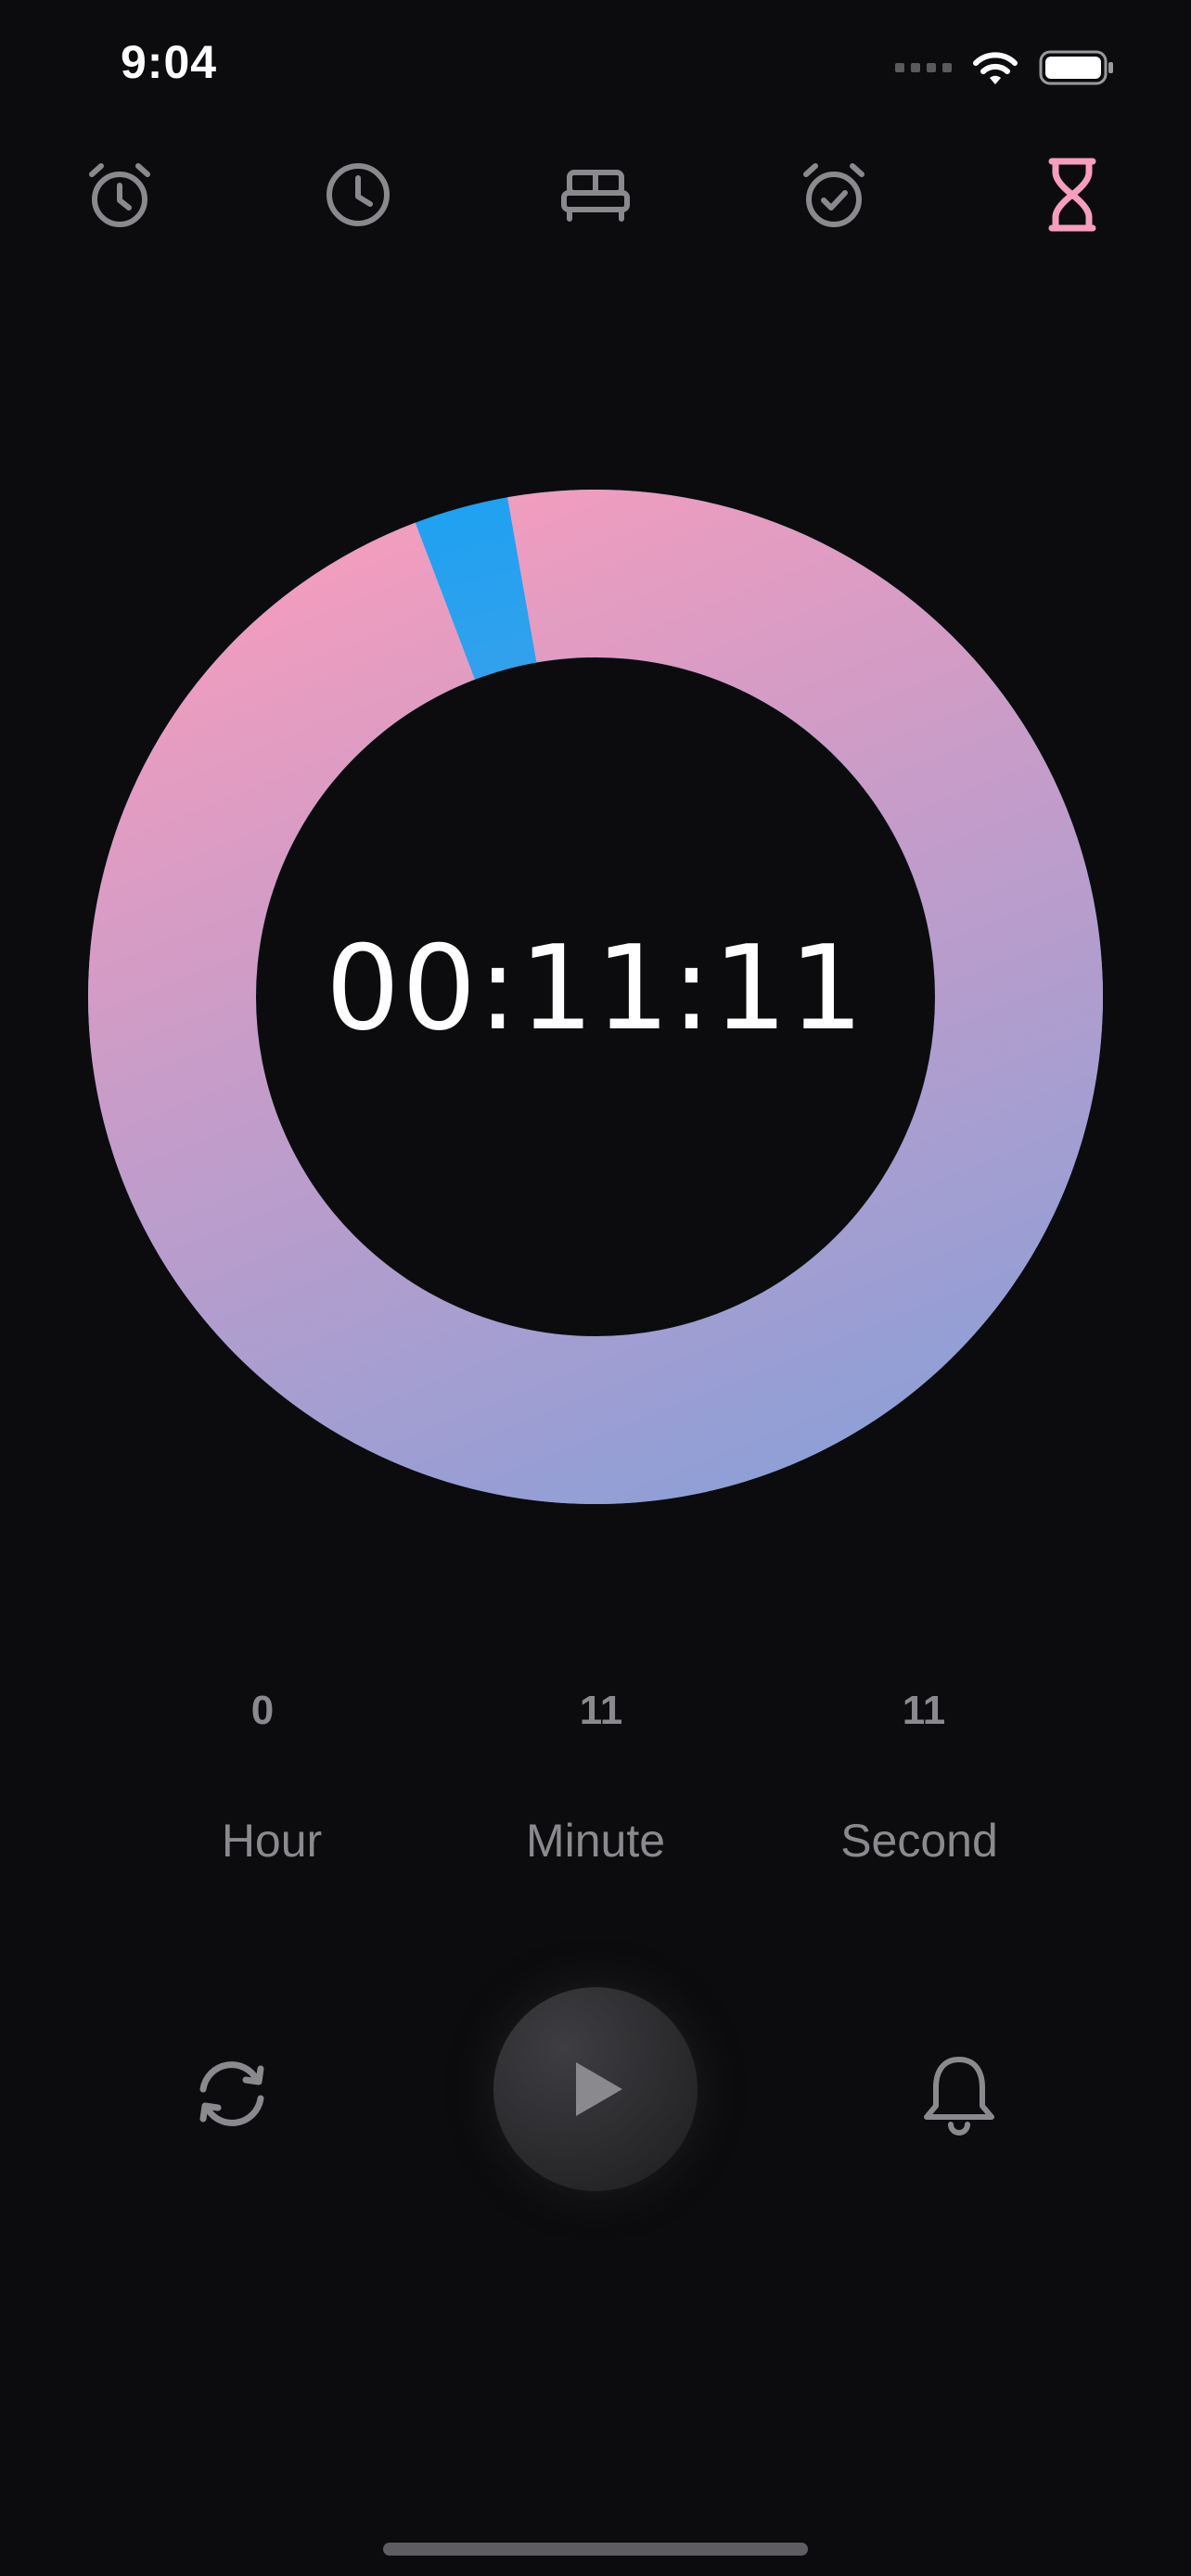 The height and width of the screenshot is (2576, 1191). What do you see at coordinates (923, 67) in the screenshot?
I see `cellular-signal-icon` at bounding box center [923, 67].